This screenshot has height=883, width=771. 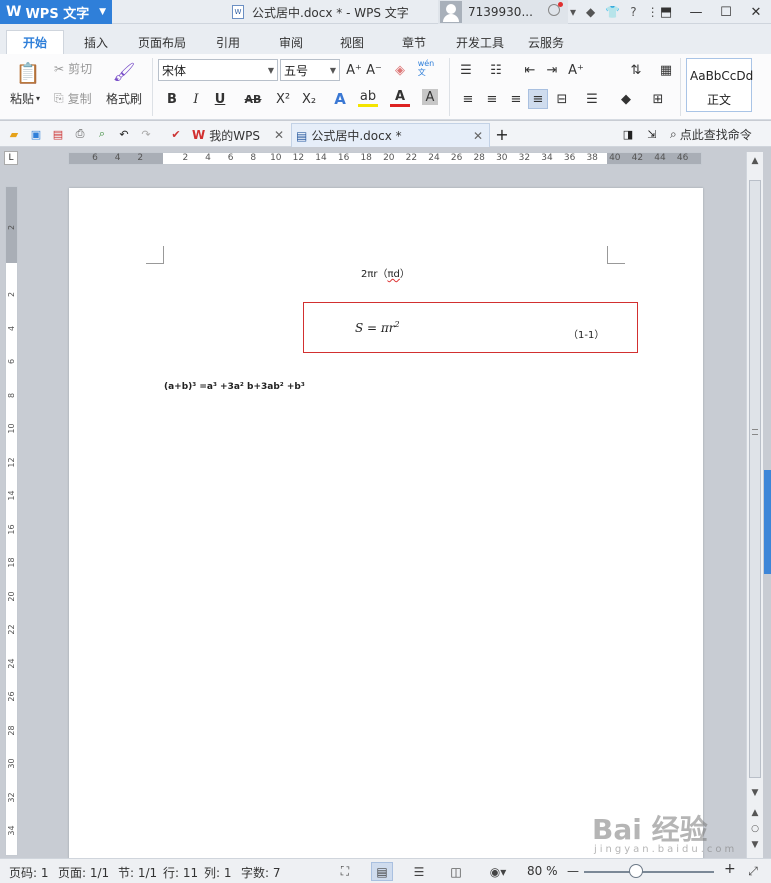 What do you see at coordinates (555, 9) in the screenshot?
I see `notification-badge-icon` at bounding box center [555, 9].